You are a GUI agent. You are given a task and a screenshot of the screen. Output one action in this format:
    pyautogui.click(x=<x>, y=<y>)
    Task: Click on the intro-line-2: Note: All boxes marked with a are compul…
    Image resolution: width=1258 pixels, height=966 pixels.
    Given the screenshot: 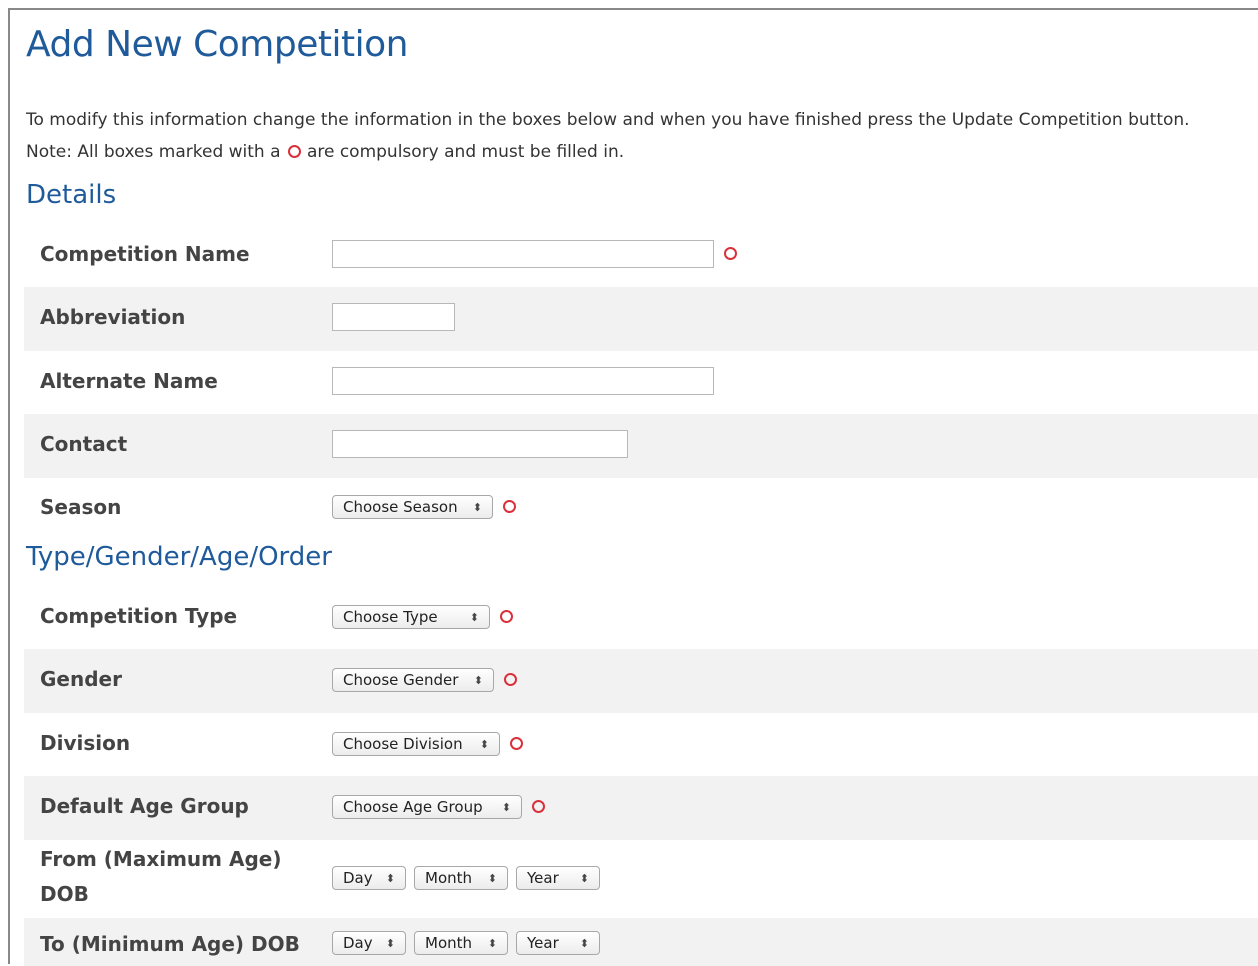 What is the action you would take?
    pyautogui.click(x=636, y=152)
    